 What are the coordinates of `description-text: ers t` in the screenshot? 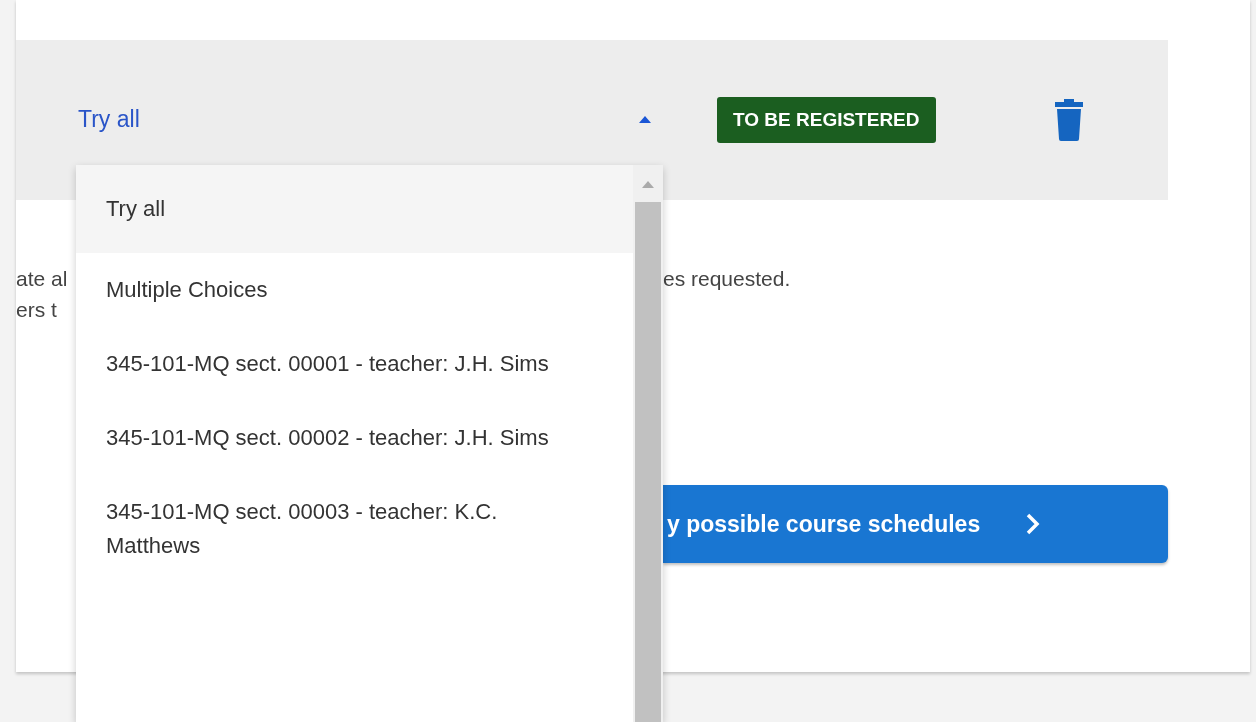 It's located at (37, 309).